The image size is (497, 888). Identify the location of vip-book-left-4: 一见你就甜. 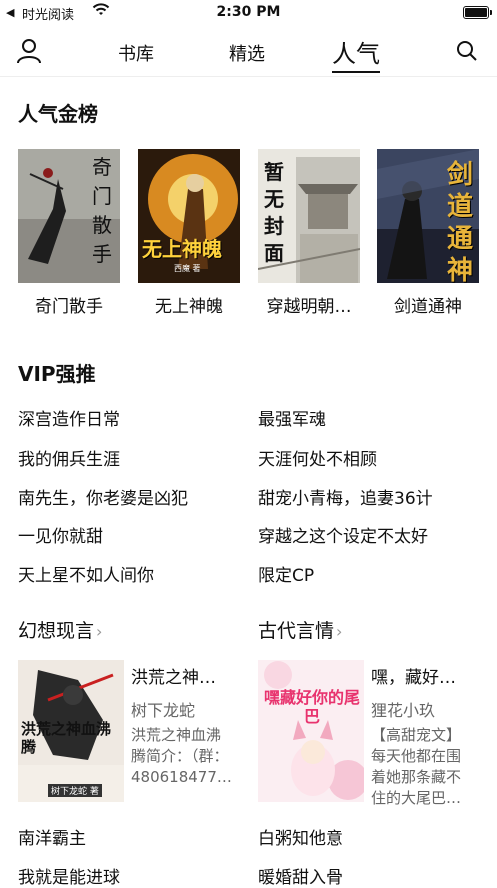
(60, 534).